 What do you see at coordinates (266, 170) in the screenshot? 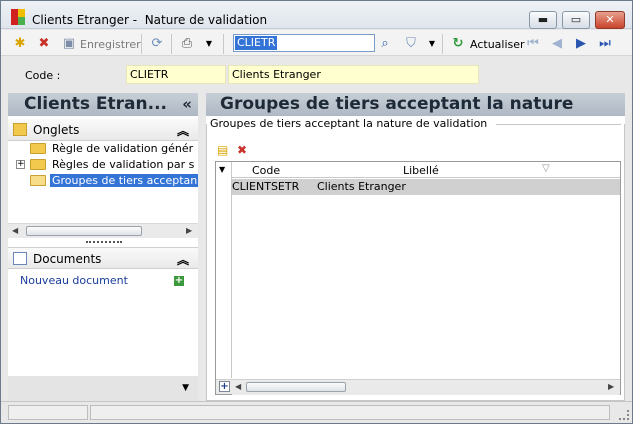
I see `column-header-code: Code` at bounding box center [266, 170].